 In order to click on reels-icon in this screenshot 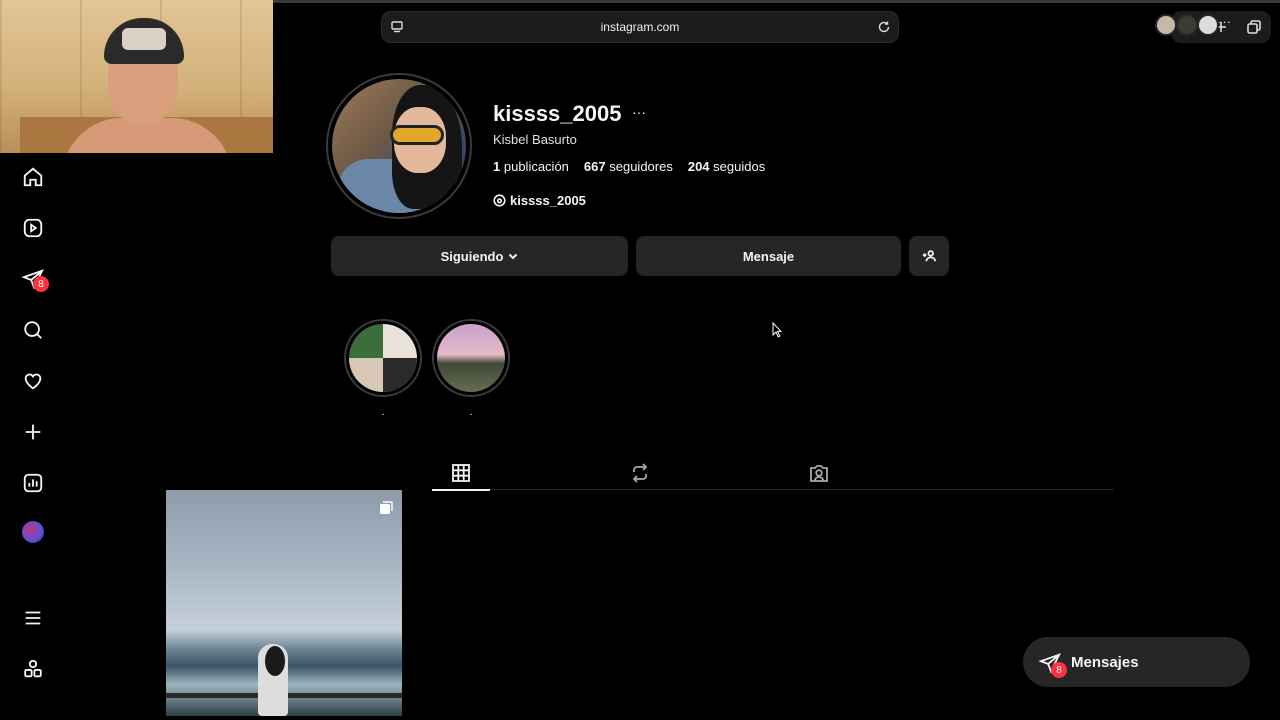, I will do `click(33, 228)`.